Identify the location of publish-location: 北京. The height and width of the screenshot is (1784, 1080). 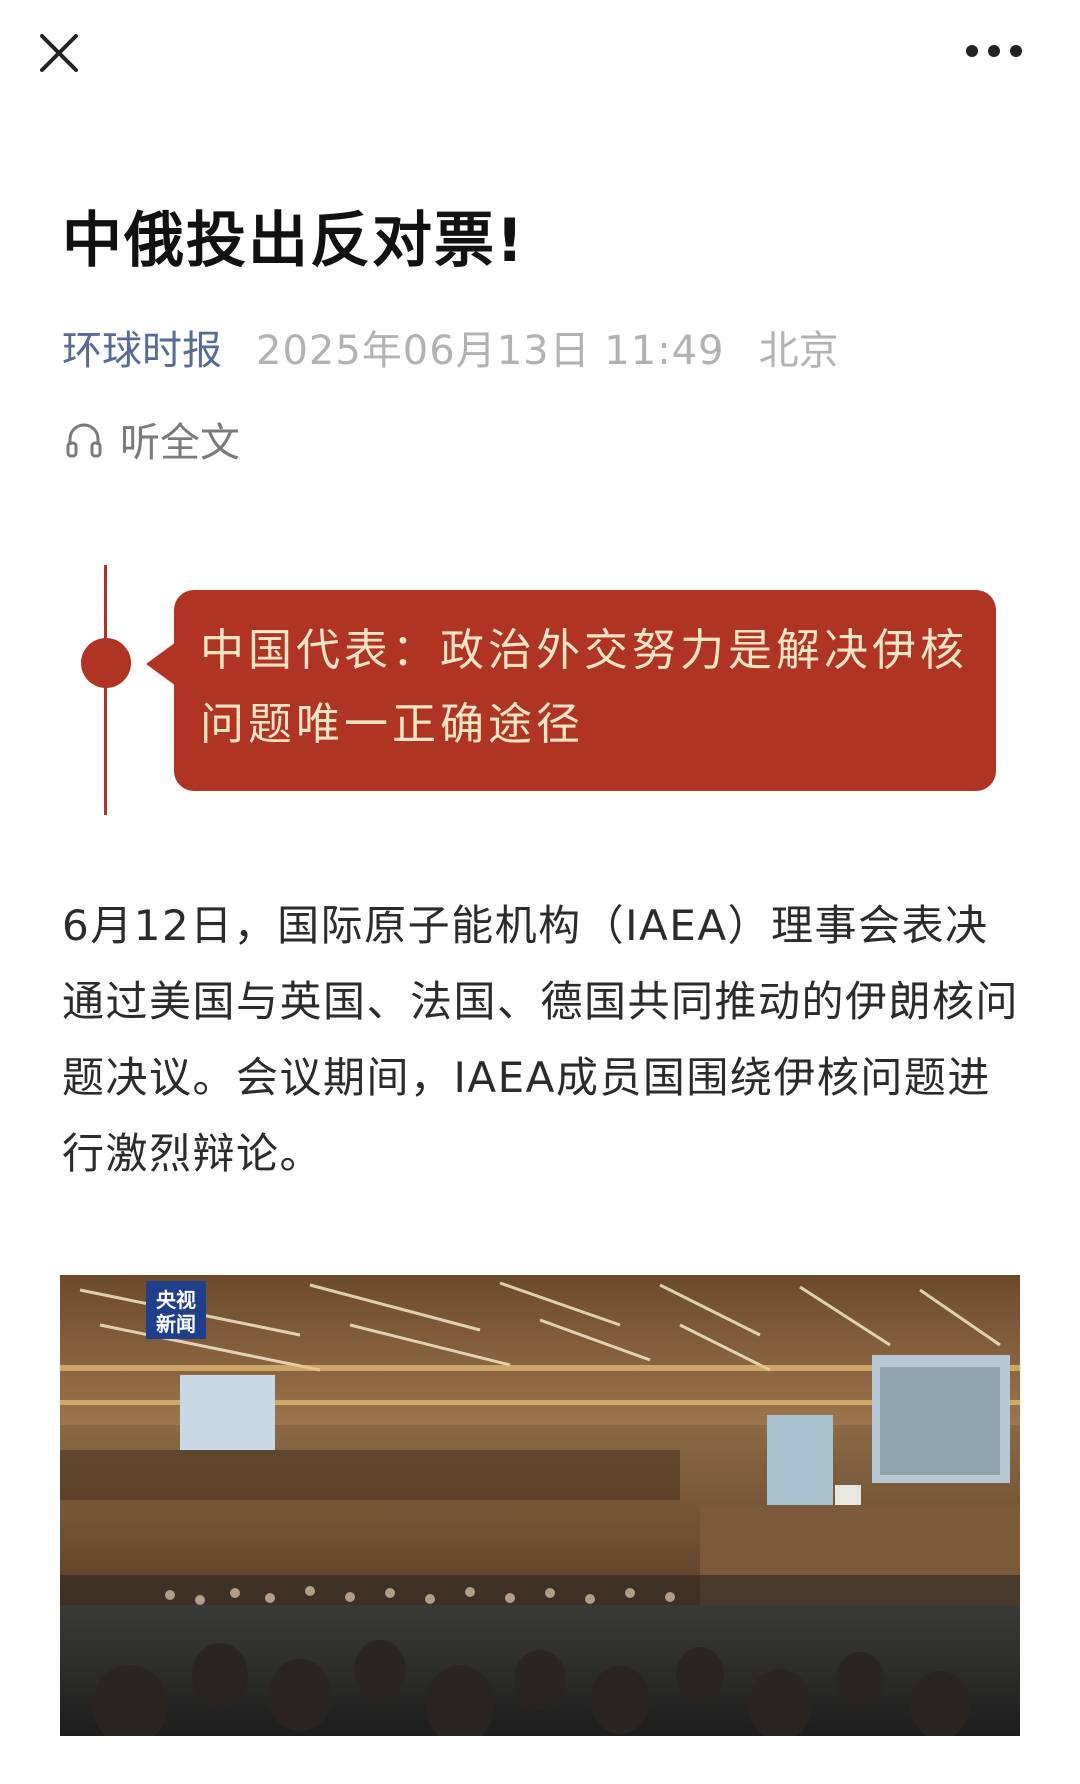
(798, 351).